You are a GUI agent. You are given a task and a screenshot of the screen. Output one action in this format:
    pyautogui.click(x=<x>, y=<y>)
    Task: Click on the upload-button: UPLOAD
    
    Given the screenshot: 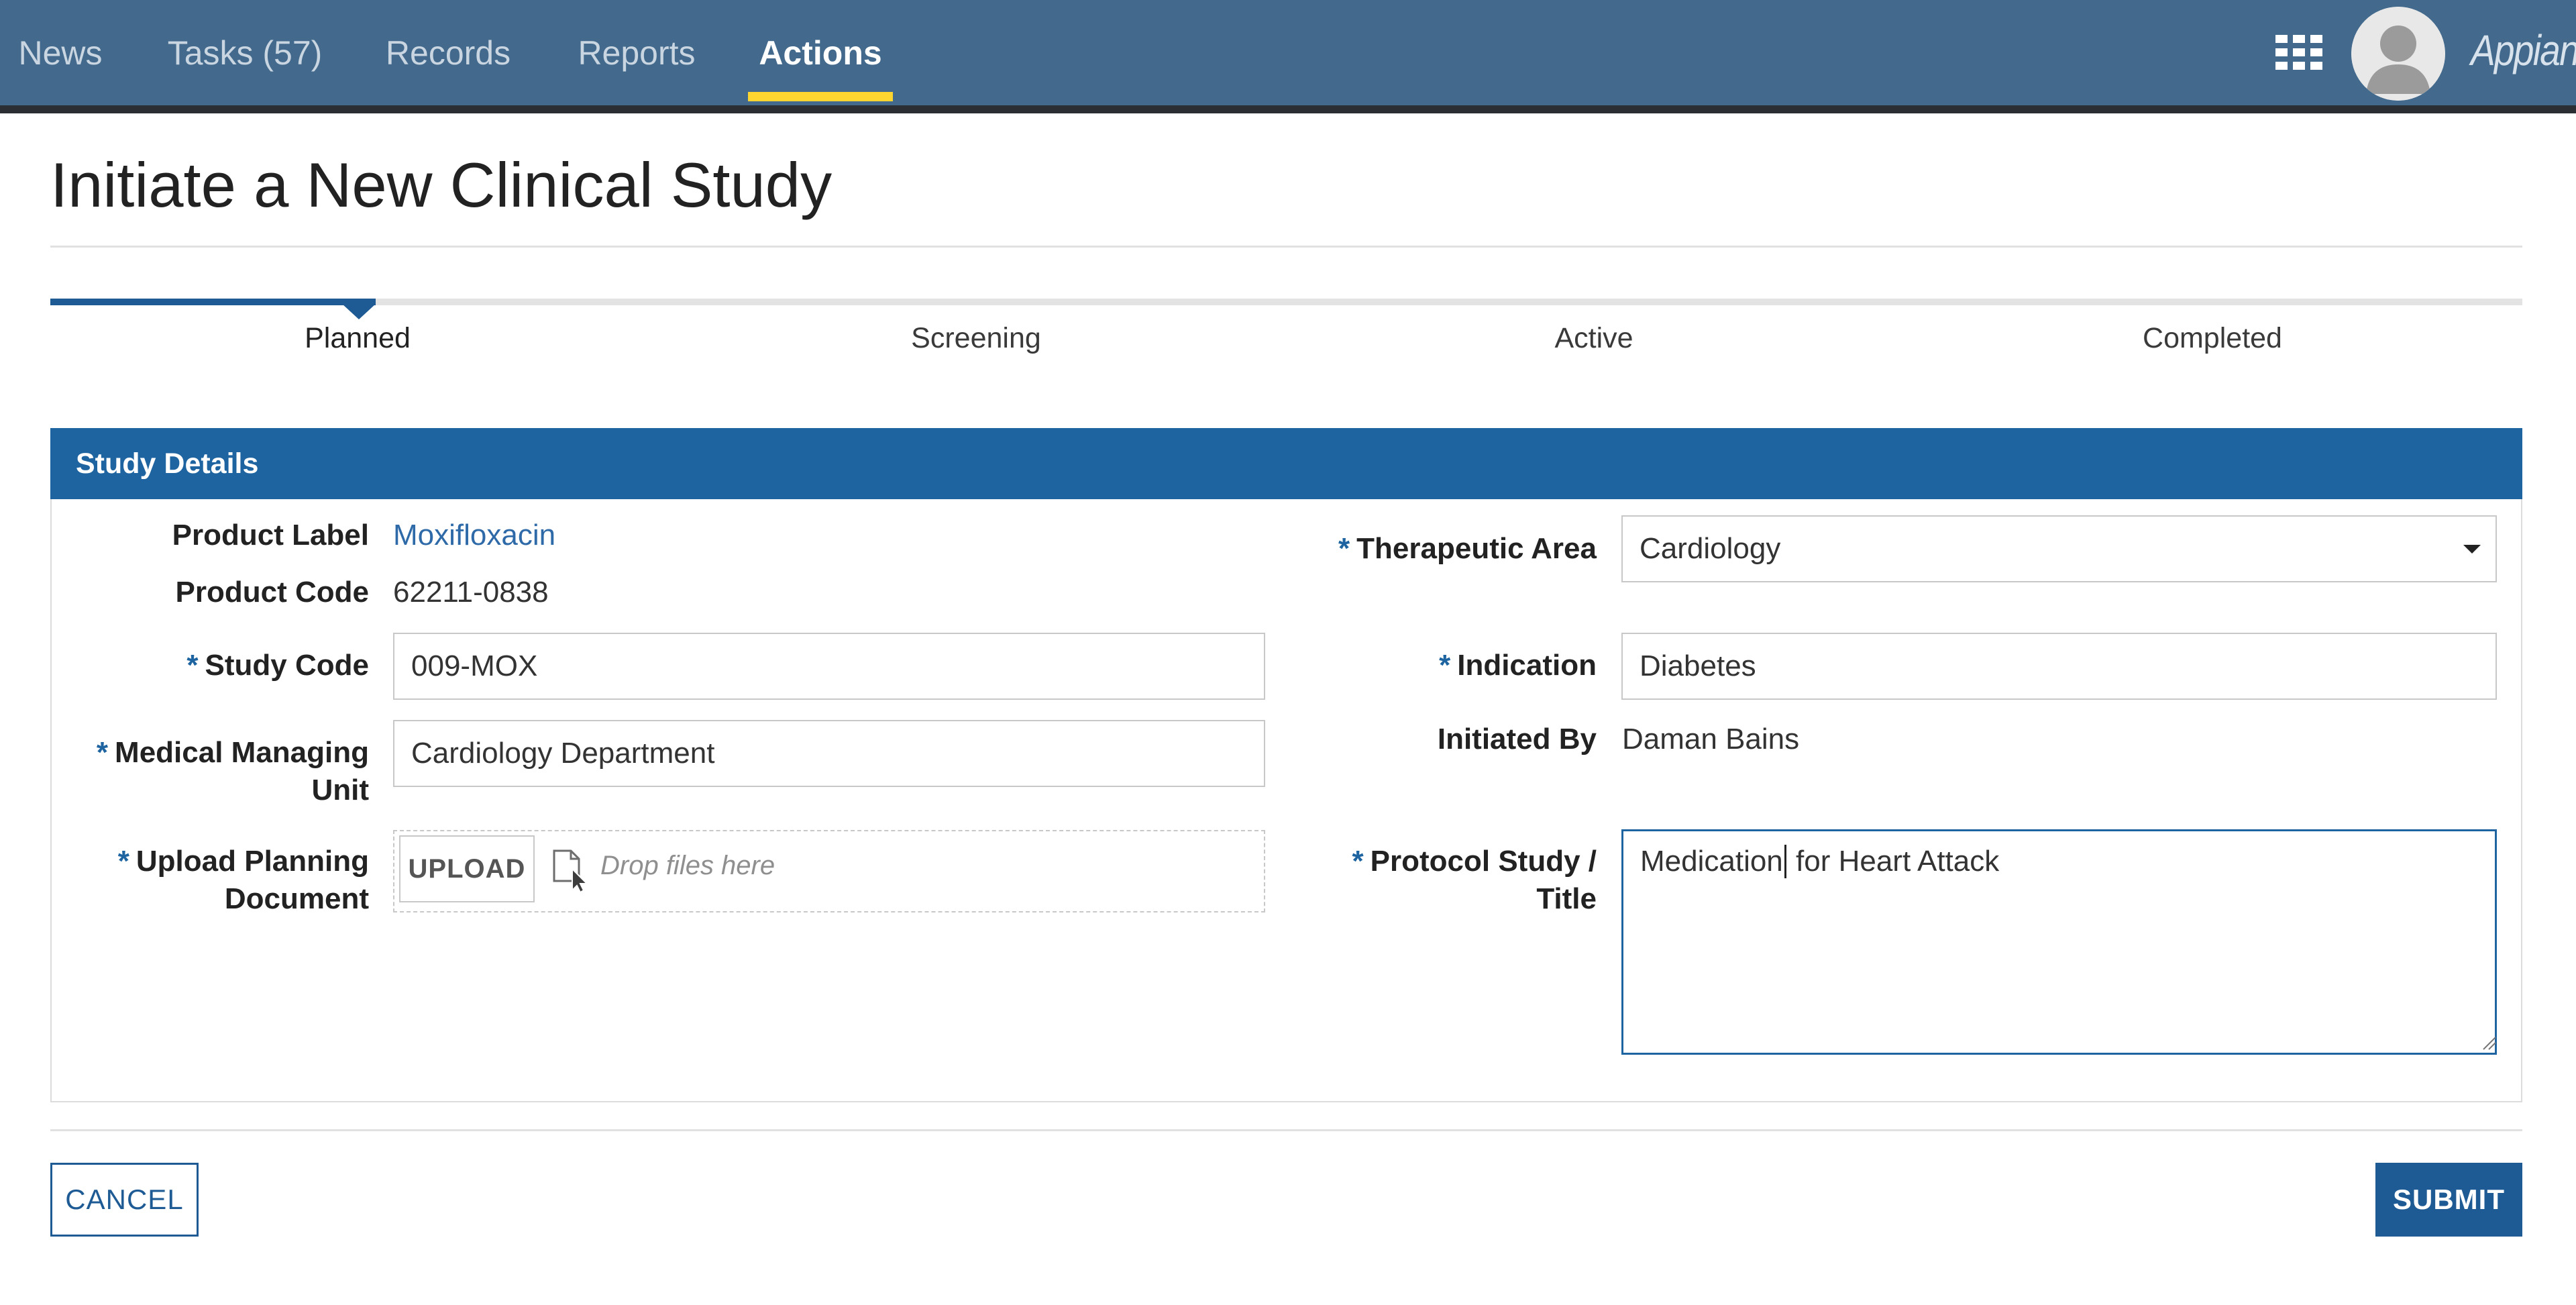 What is the action you would take?
    pyautogui.click(x=467, y=868)
    